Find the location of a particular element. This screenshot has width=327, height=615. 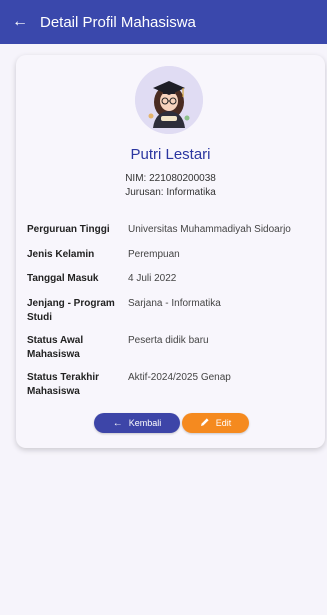

student-name: Putri Lestari is located at coordinates (170, 154).